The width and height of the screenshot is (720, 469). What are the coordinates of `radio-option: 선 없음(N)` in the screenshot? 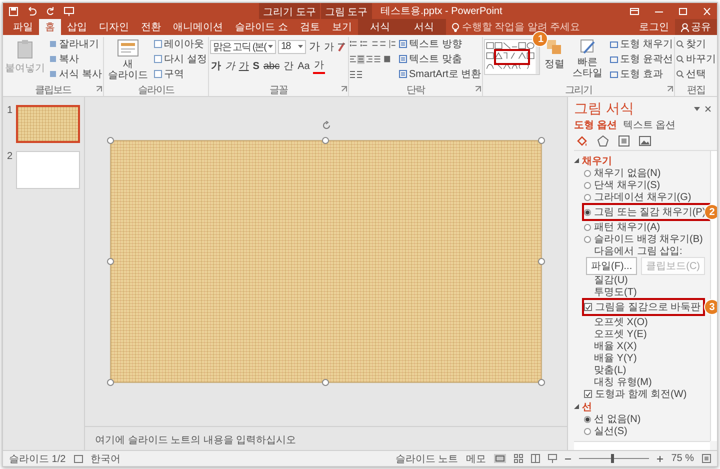 It's located at (613, 419).